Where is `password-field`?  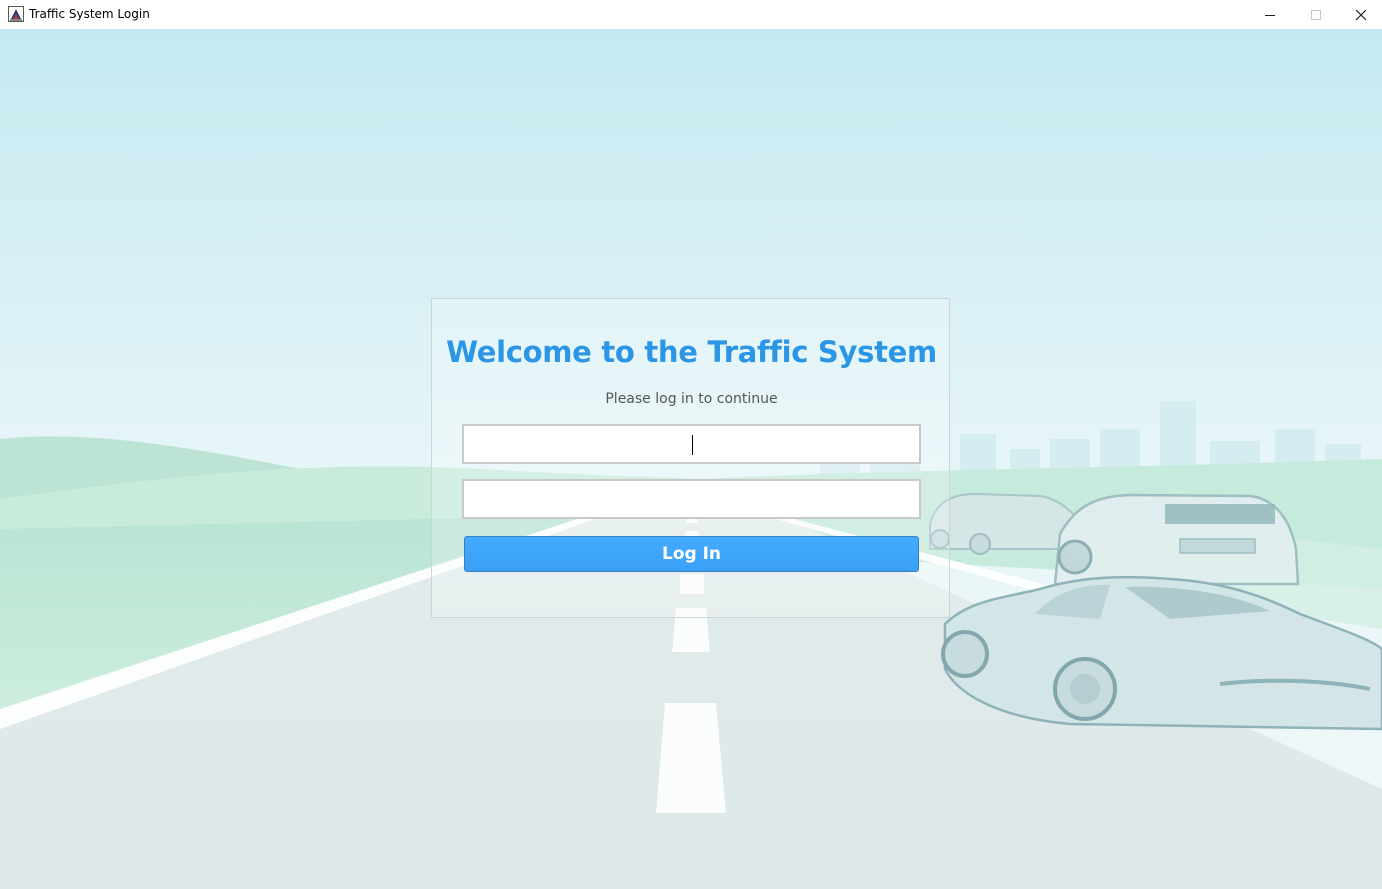
password-field is located at coordinates (691, 499).